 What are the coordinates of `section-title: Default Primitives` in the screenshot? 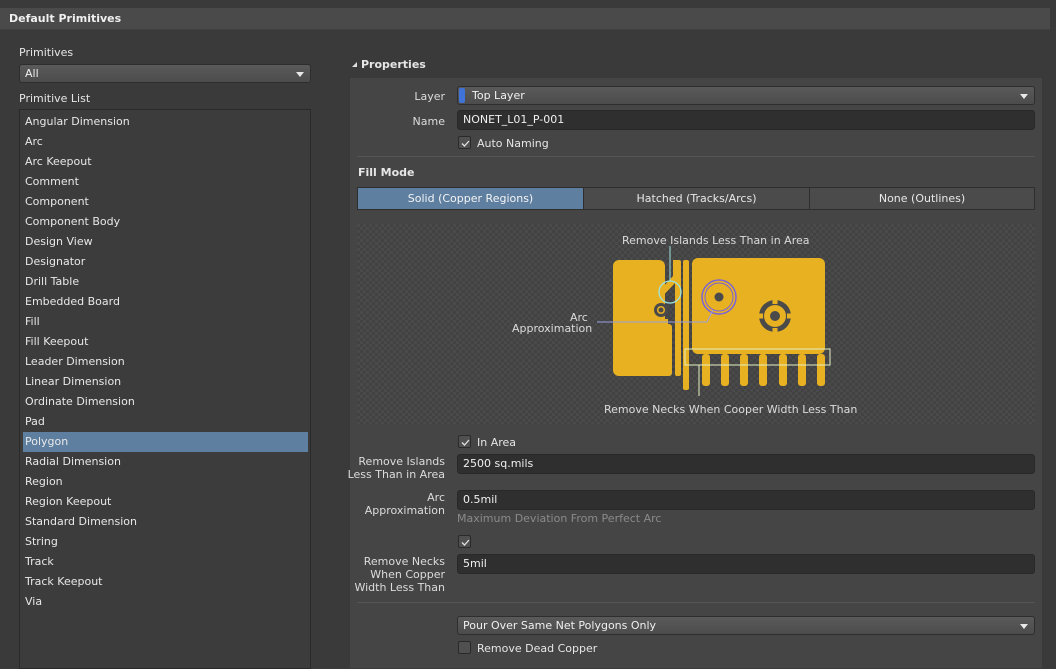 It's located at (65, 18).